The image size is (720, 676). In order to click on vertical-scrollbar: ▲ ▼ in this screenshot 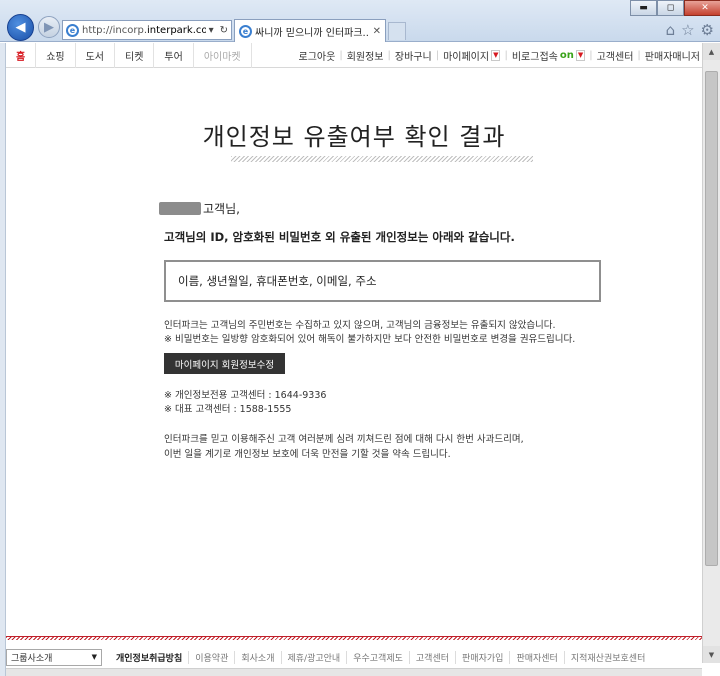, I will do `click(711, 353)`.